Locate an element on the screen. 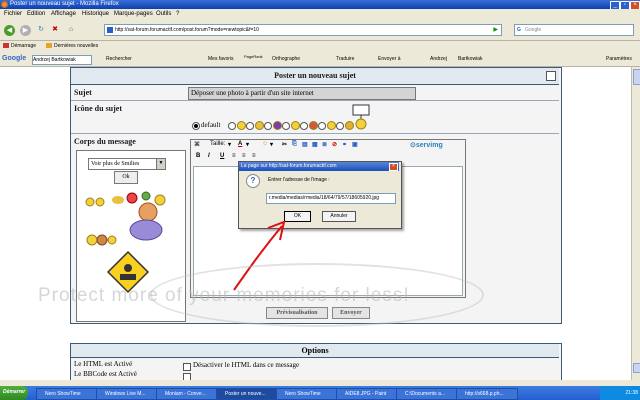  home-icon: ⌂ is located at coordinates (71, 30).